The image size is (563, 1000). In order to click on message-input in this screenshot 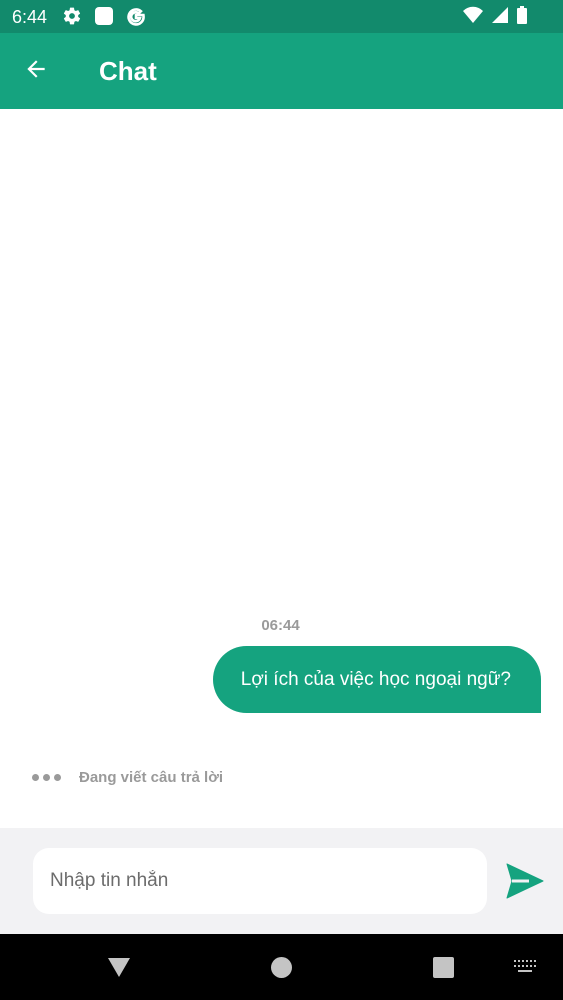, I will do `click(260, 881)`.